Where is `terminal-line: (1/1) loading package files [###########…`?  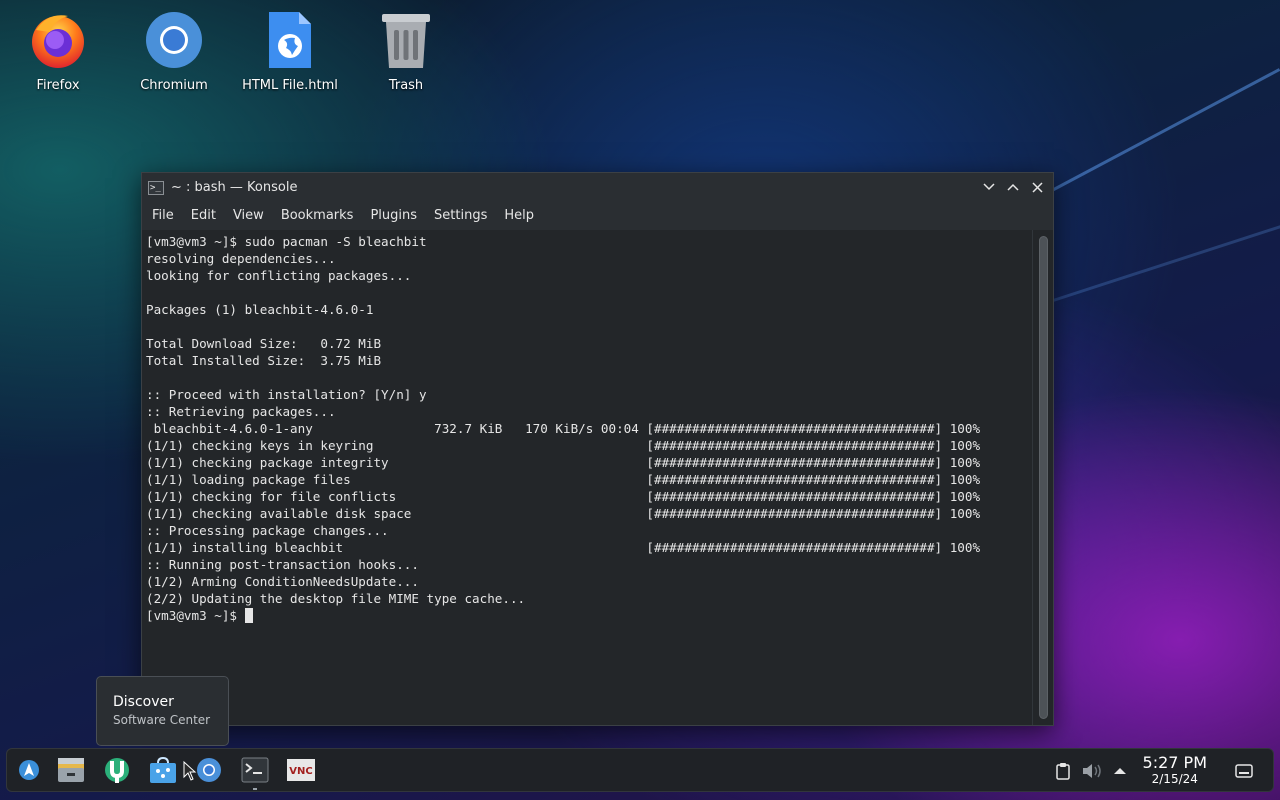
terminal-line: (1/1) loading package files [###########… is located at coordinates (563, 479).